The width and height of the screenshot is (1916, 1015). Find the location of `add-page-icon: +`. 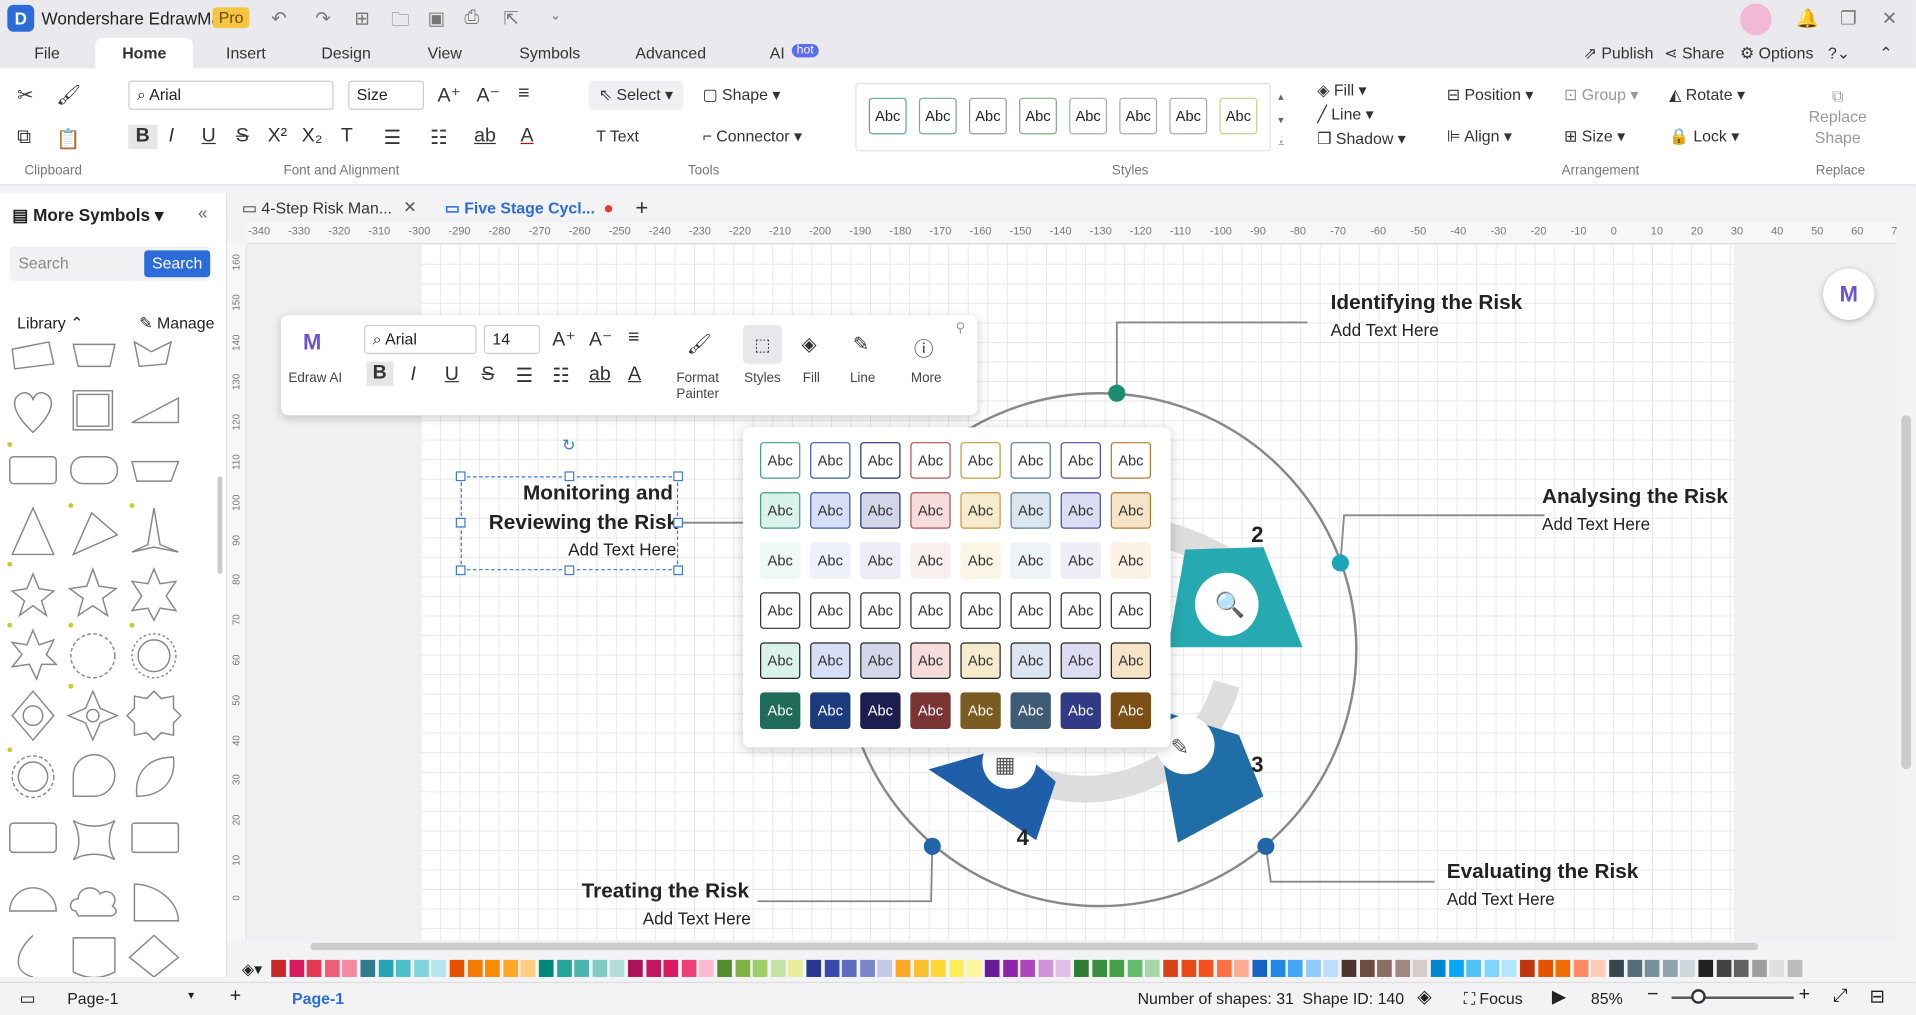

add-page-icon: + is located at coordinates (235, 997).